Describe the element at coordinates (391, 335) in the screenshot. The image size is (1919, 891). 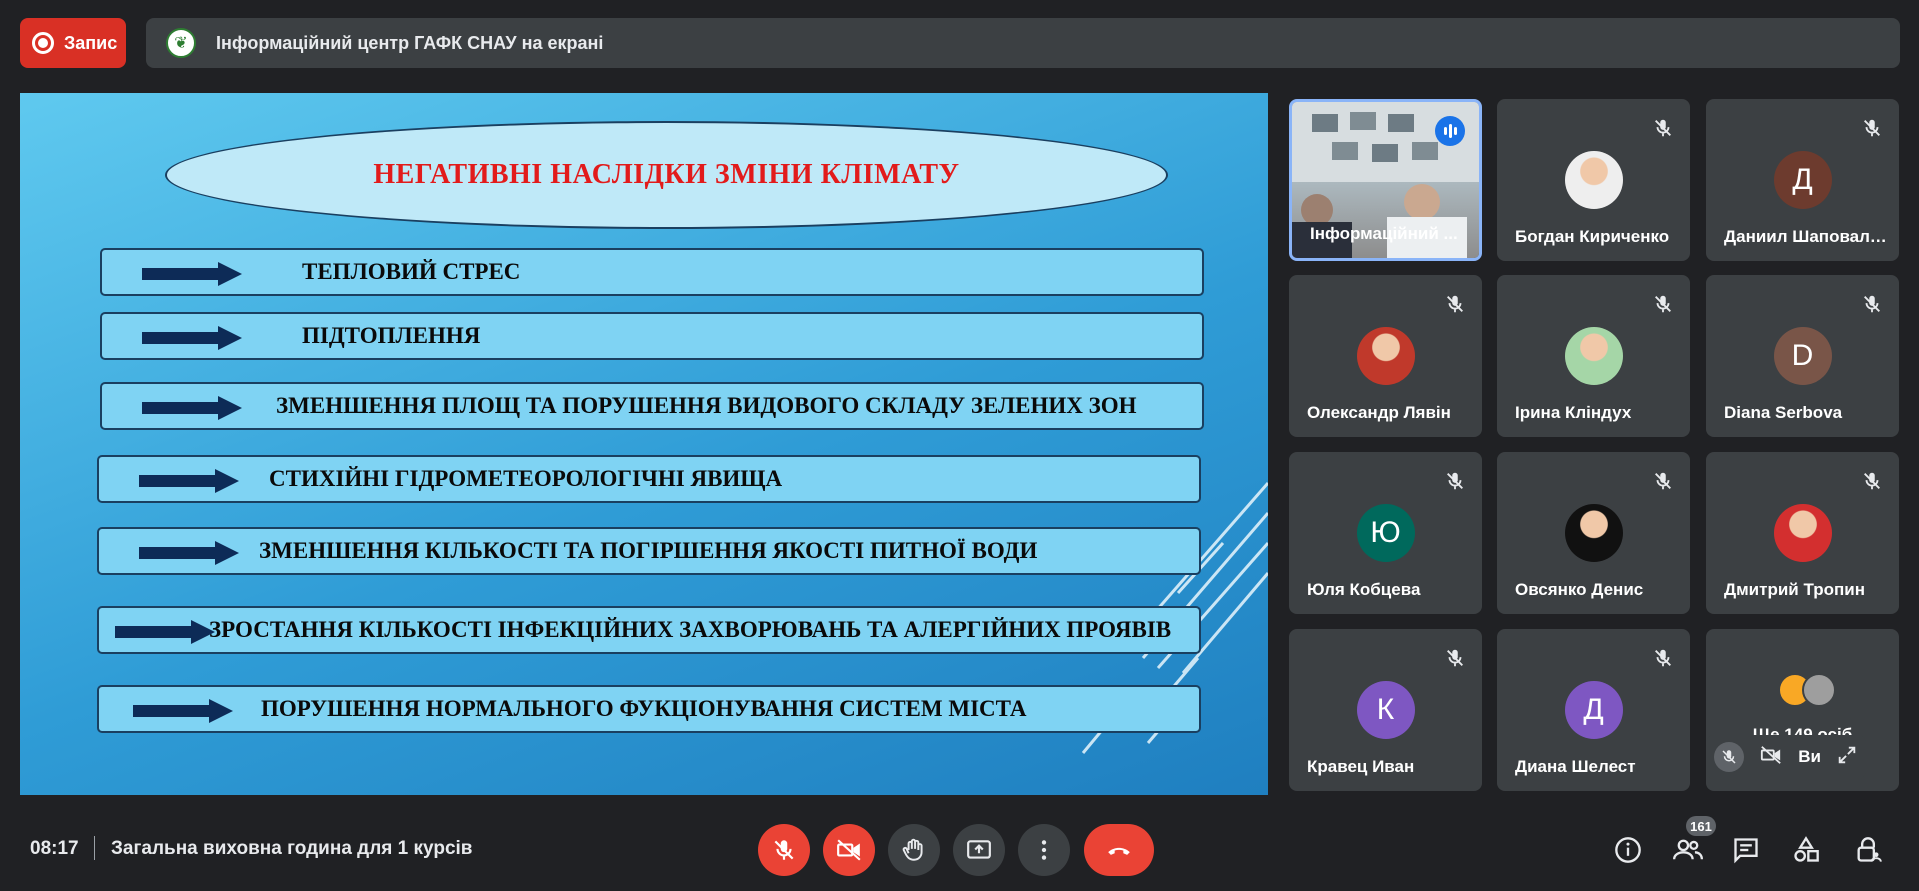
I see `slide-item-text: ПІДТОПЛЕННЯ` at that location.